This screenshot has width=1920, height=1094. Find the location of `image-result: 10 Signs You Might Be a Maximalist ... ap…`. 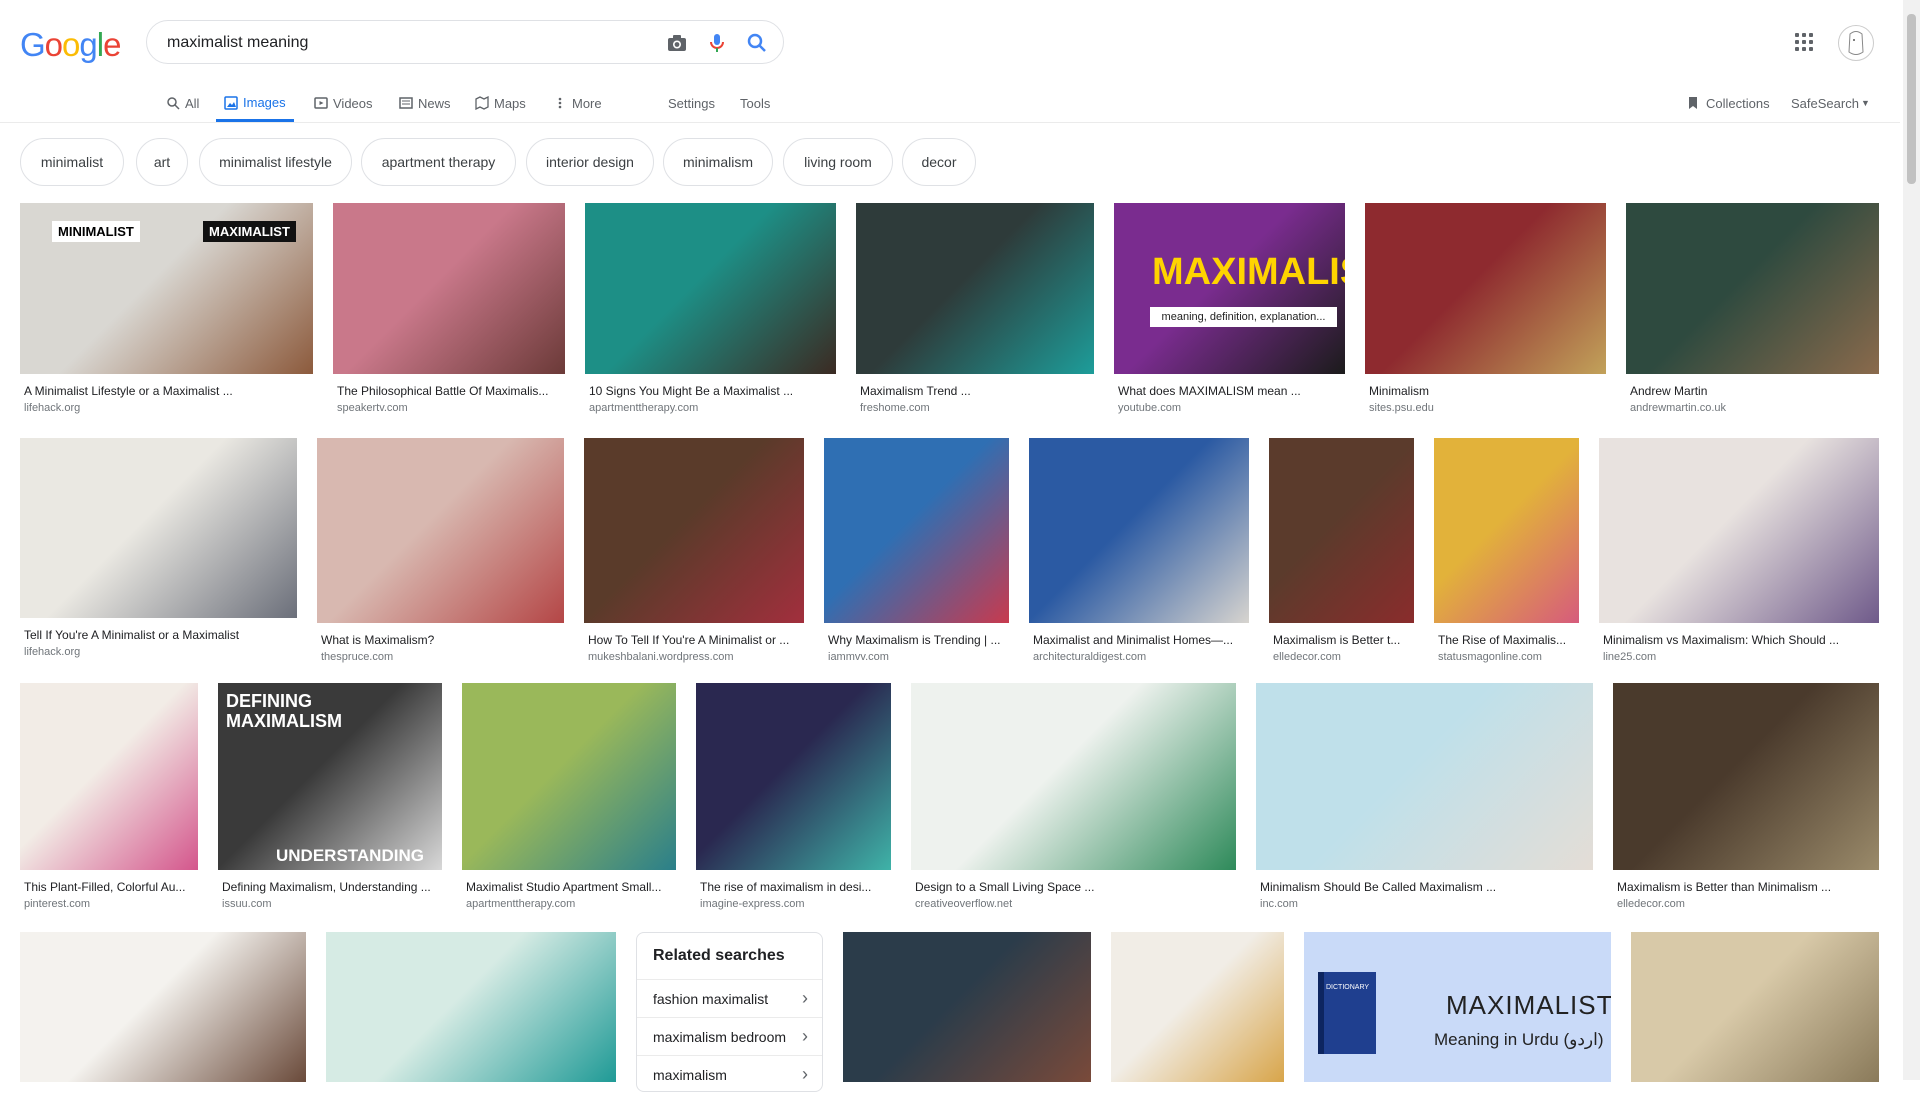

image-result: 10 Signs You Might Be a Maximalist ... ap… is located at coordinates (710, 313).